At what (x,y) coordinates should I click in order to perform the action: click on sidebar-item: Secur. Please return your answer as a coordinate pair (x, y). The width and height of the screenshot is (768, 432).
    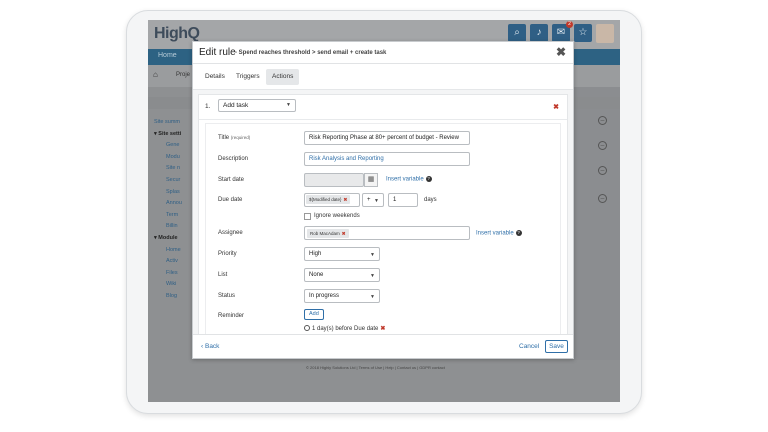
    Looking at the image, I should click on (174, 181).